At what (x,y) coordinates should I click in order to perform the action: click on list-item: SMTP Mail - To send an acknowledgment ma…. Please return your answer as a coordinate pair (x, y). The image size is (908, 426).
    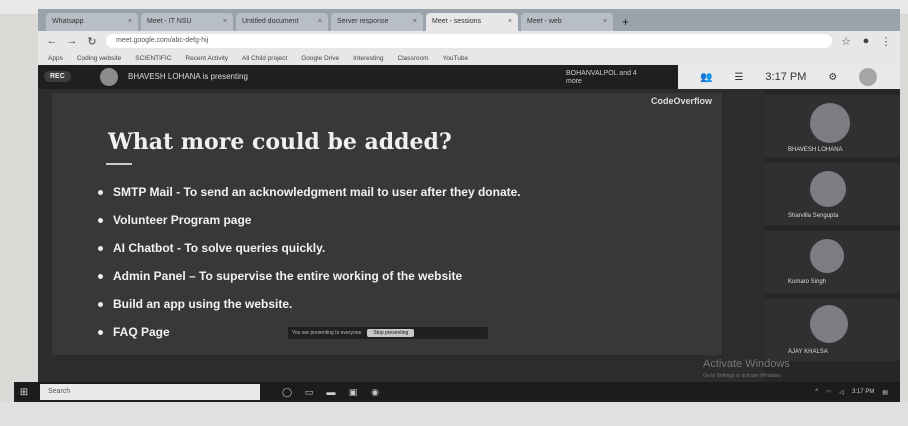
    Looking at the image, I should click on (309, 199).